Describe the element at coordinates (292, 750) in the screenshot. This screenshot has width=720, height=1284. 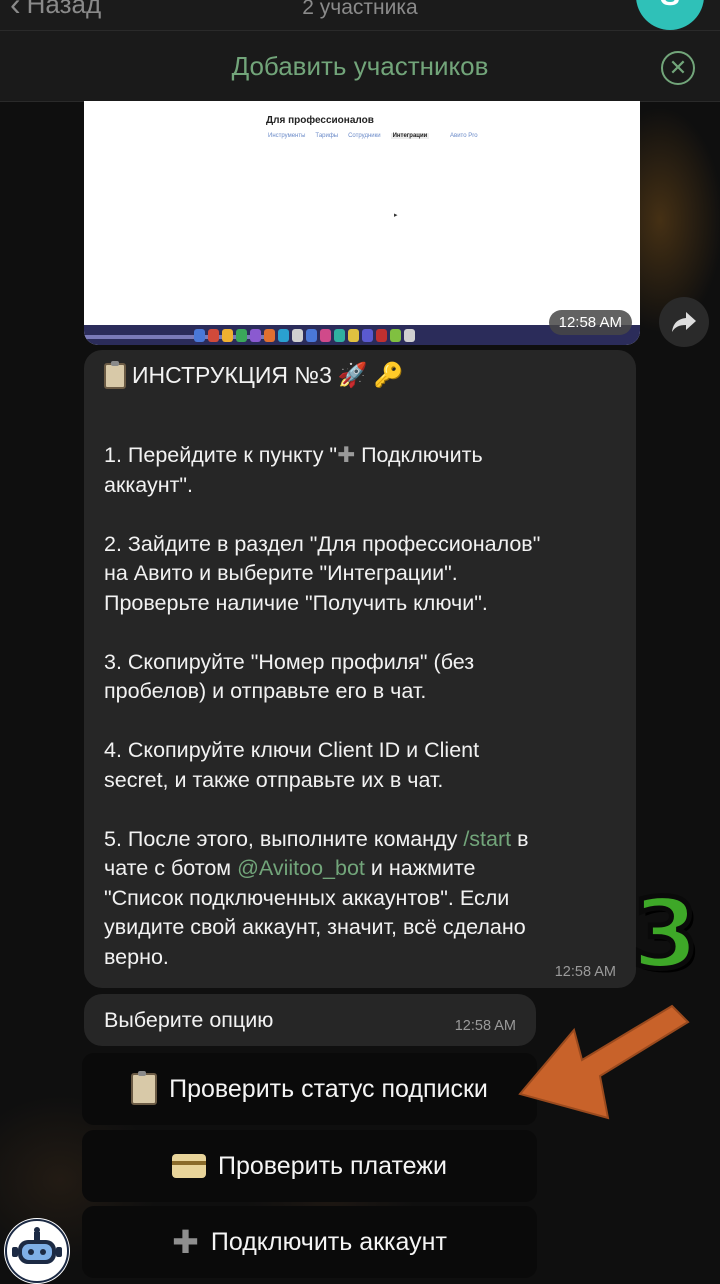
I see `step-text: 4. Скопируйте ключи Client ID и Client` at that location.